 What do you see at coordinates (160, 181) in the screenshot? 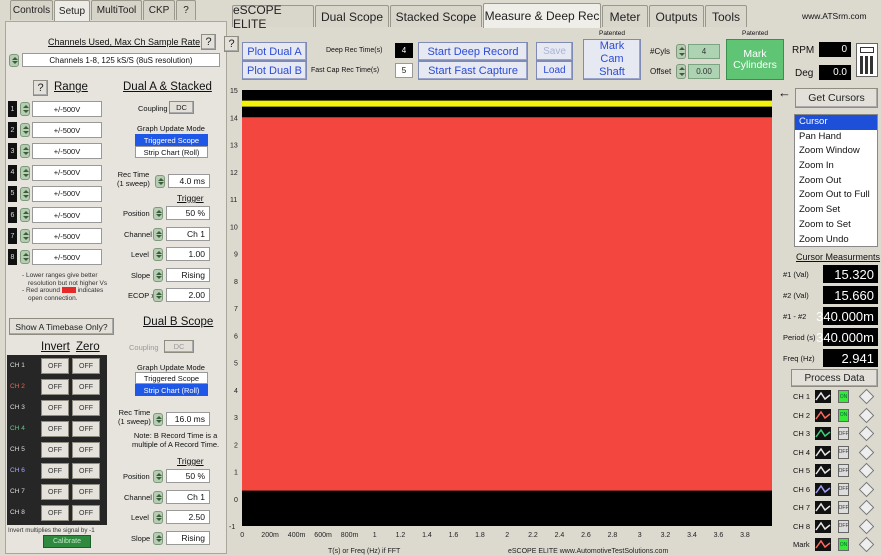
I see `a-rec-time-spinner` at bounding box center [160, 181].